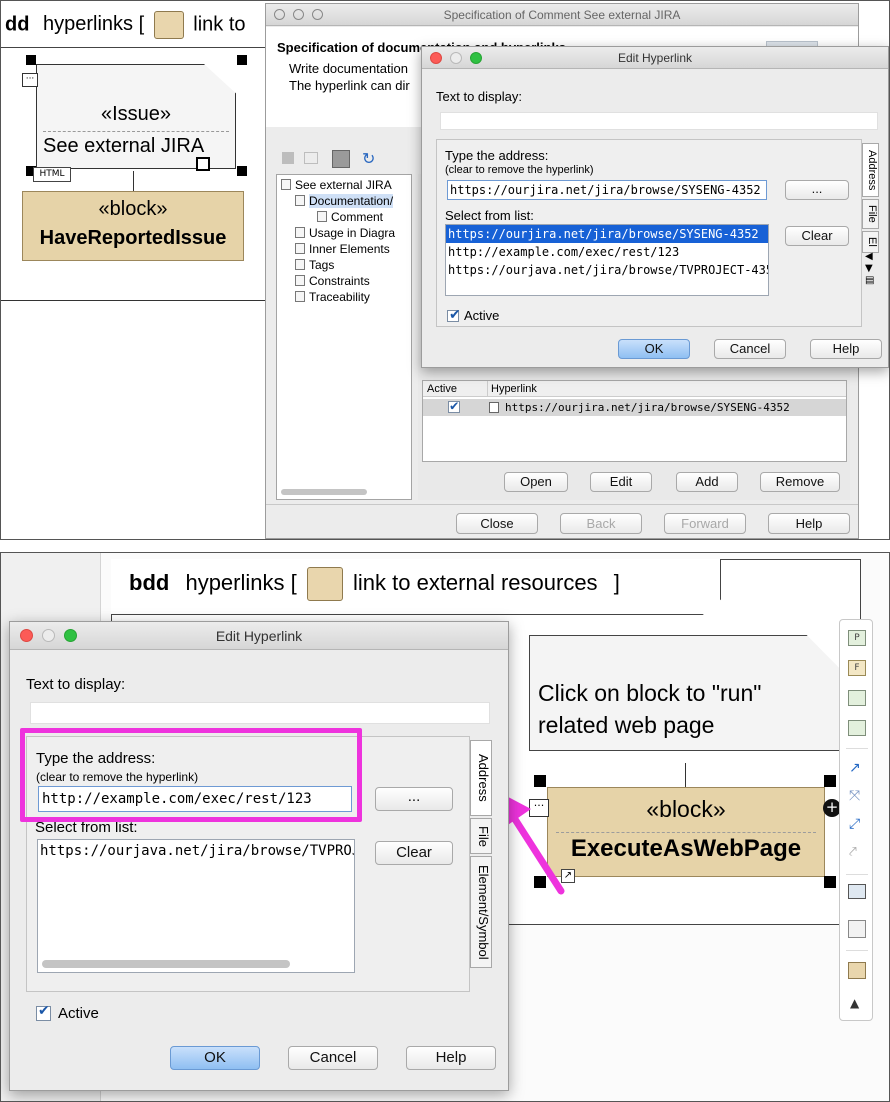 Image resolution: width=890 pixels, height=1102 pixels. What do you see at coordinates (344, 185) in the screenshot?
I see `tree-item-root: See external JIRA` at bounding box center [344, 185].